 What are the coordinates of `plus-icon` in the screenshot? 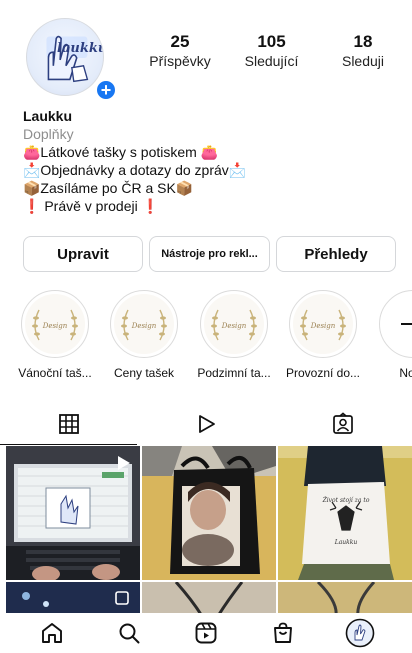 It's located at (406, 324).